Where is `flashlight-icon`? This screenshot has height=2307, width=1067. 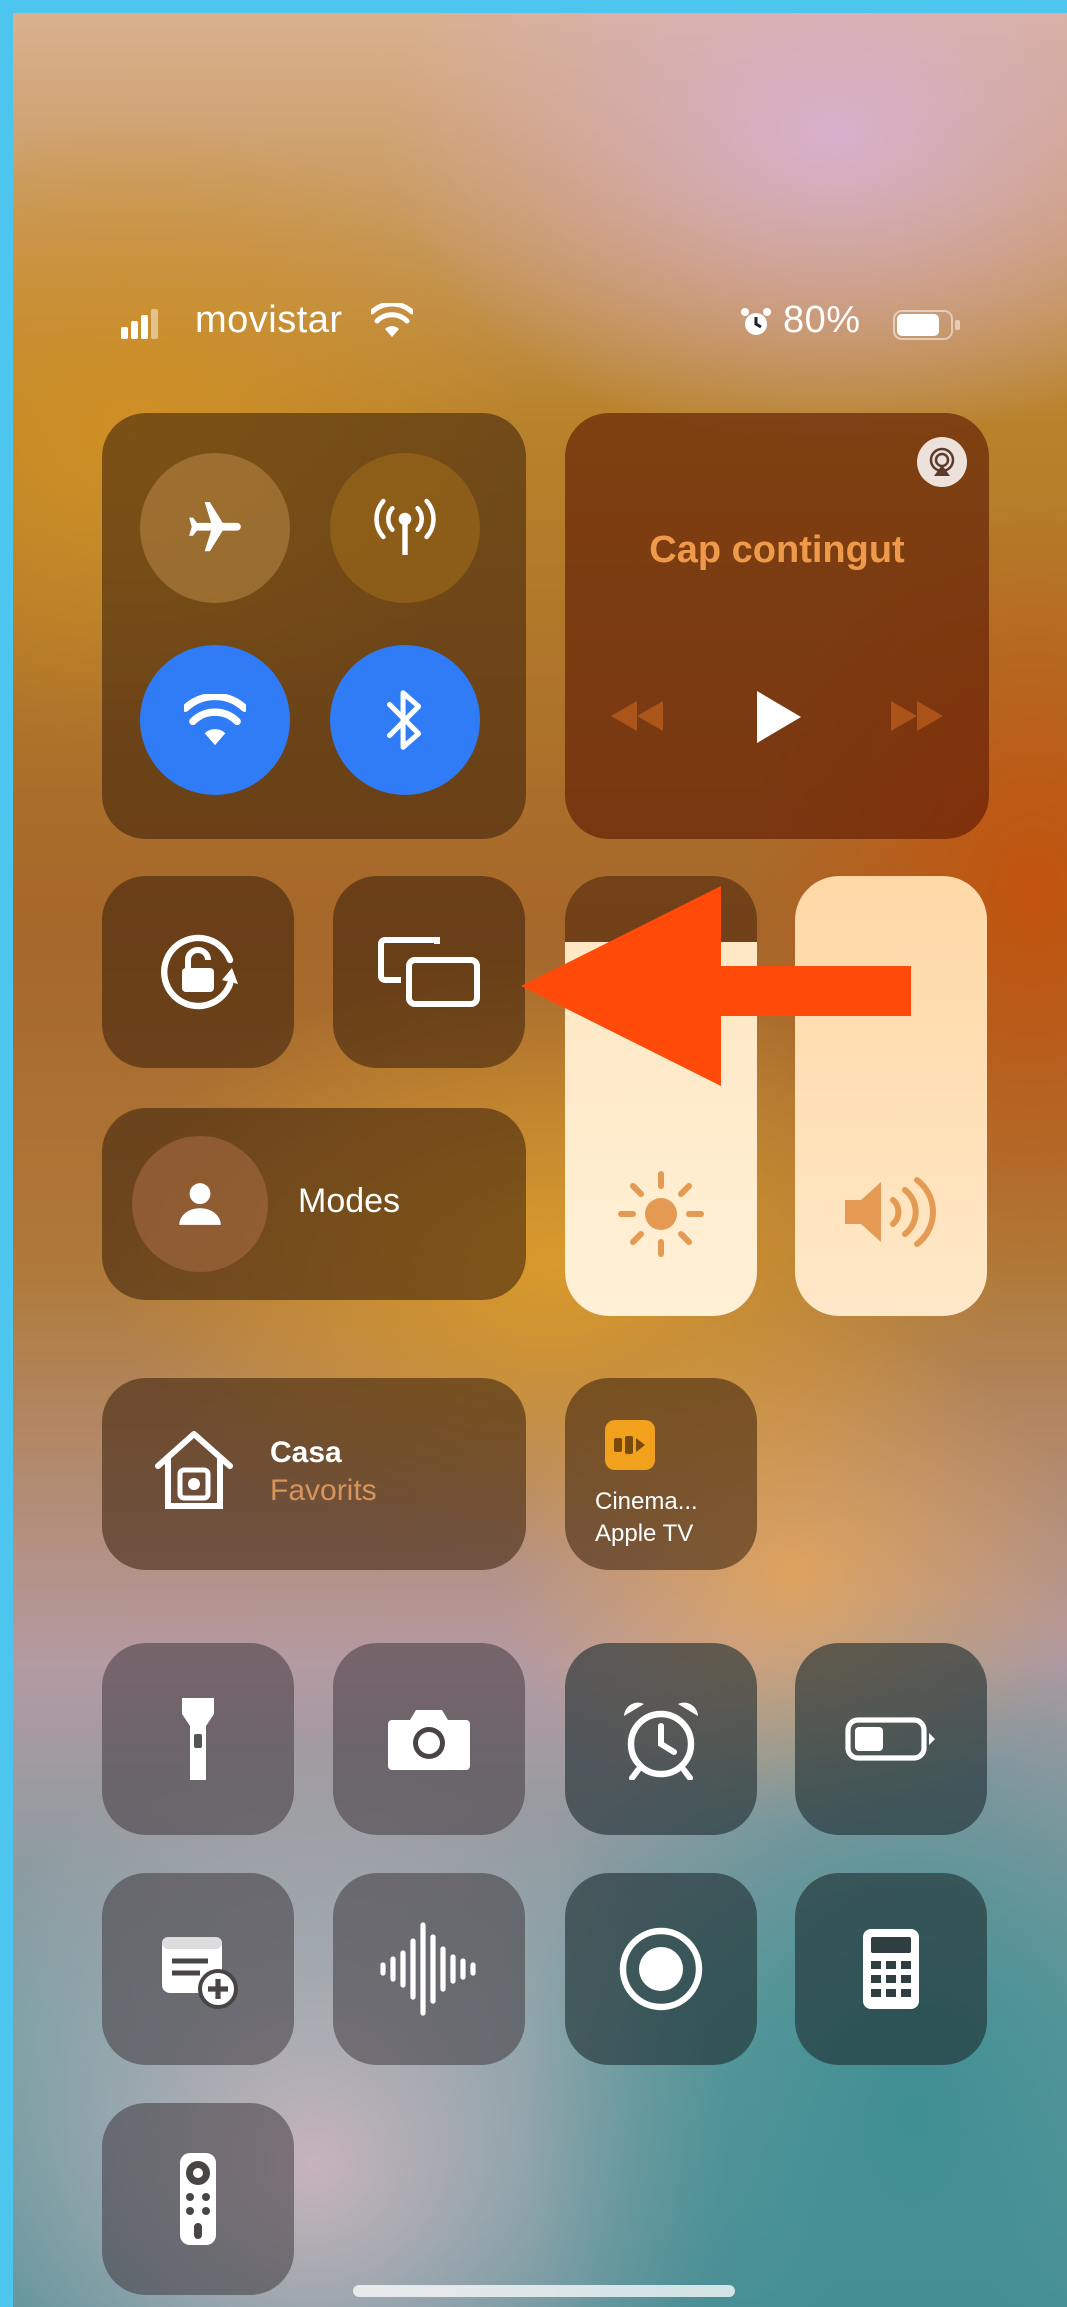 flashlight-icon is located at coordinates (198, 1739).